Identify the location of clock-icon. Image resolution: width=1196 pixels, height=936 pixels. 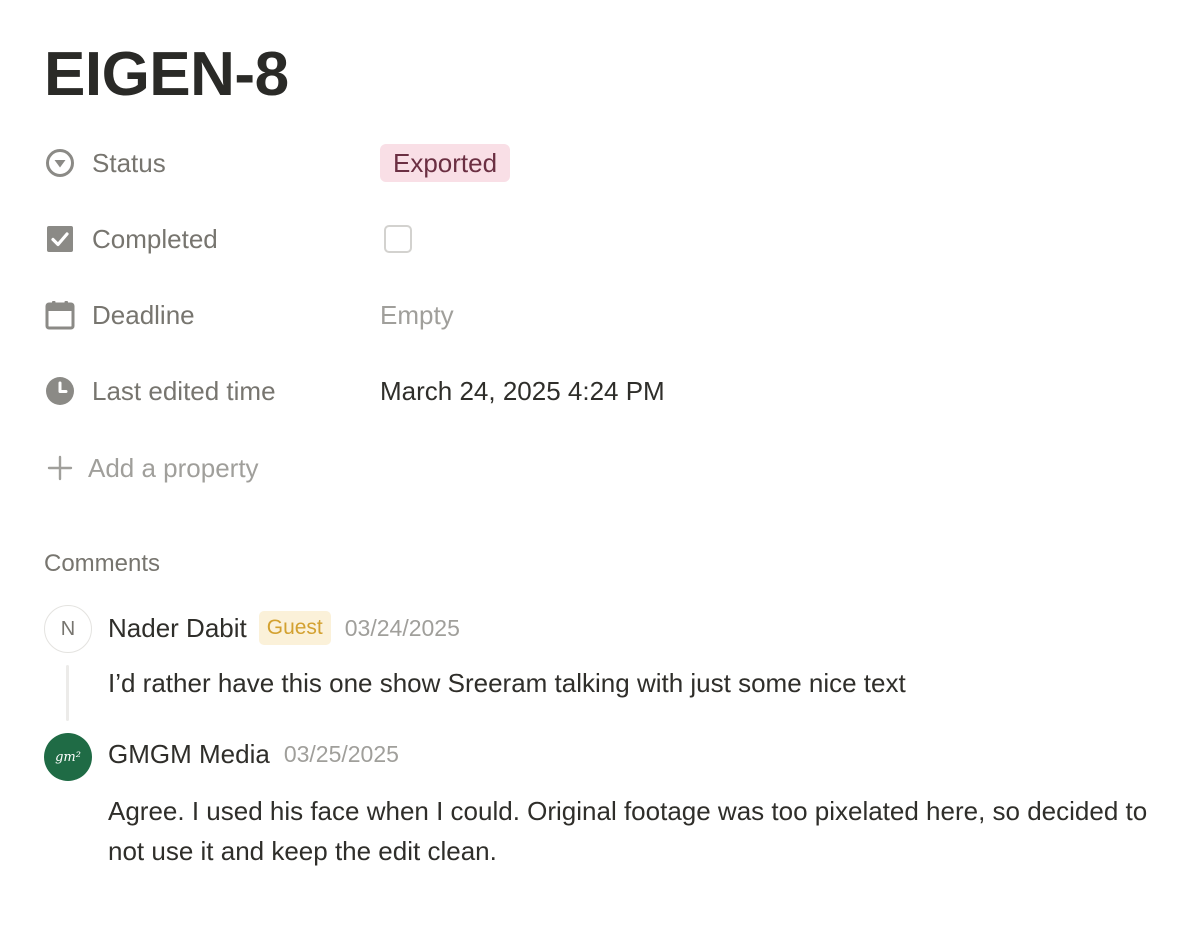
(60, 391).